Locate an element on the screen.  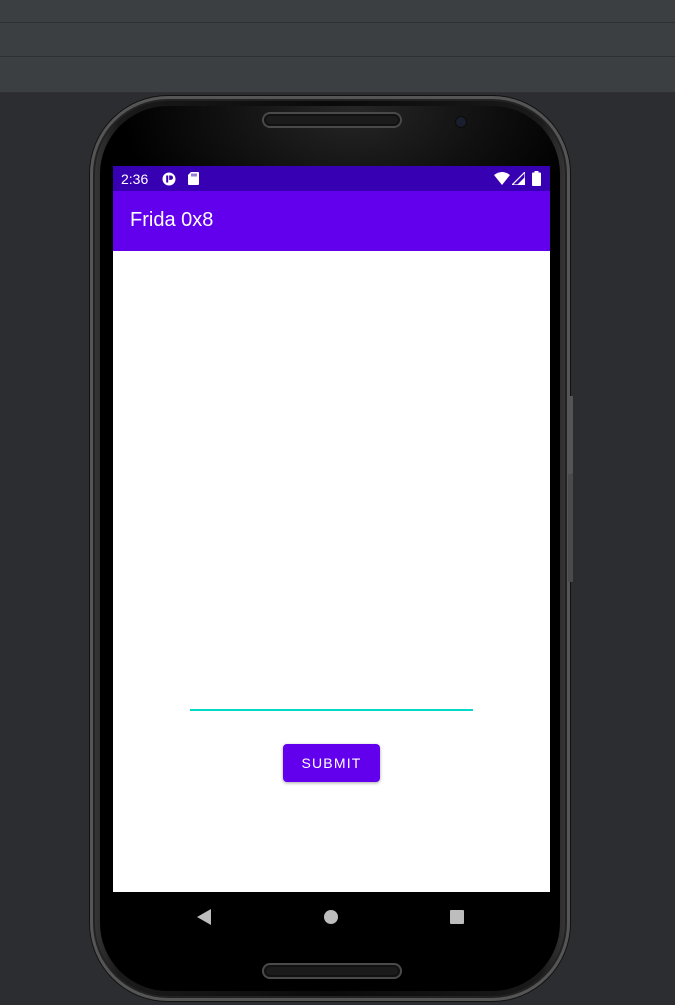
sd-card-icon is located at coordinates (193, 181).